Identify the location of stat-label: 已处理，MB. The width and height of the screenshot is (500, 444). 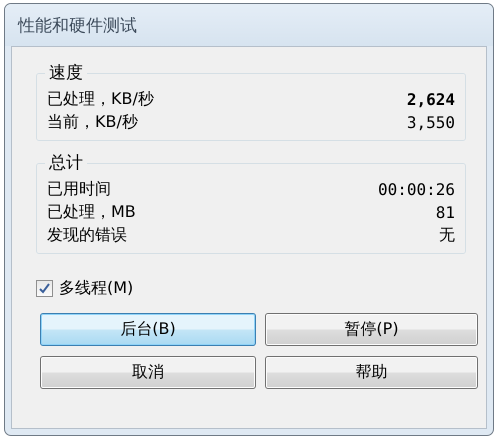
(91, 212).